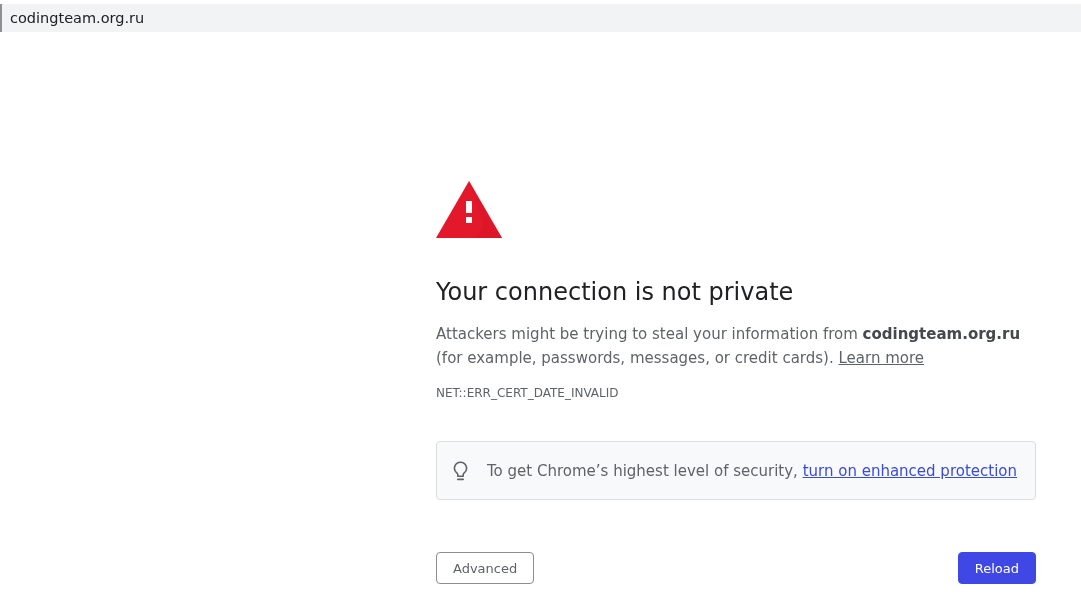  Describe the element at coordinates (485, 568) in the screenshot. I see `advanced-button: Advanced` at that location.